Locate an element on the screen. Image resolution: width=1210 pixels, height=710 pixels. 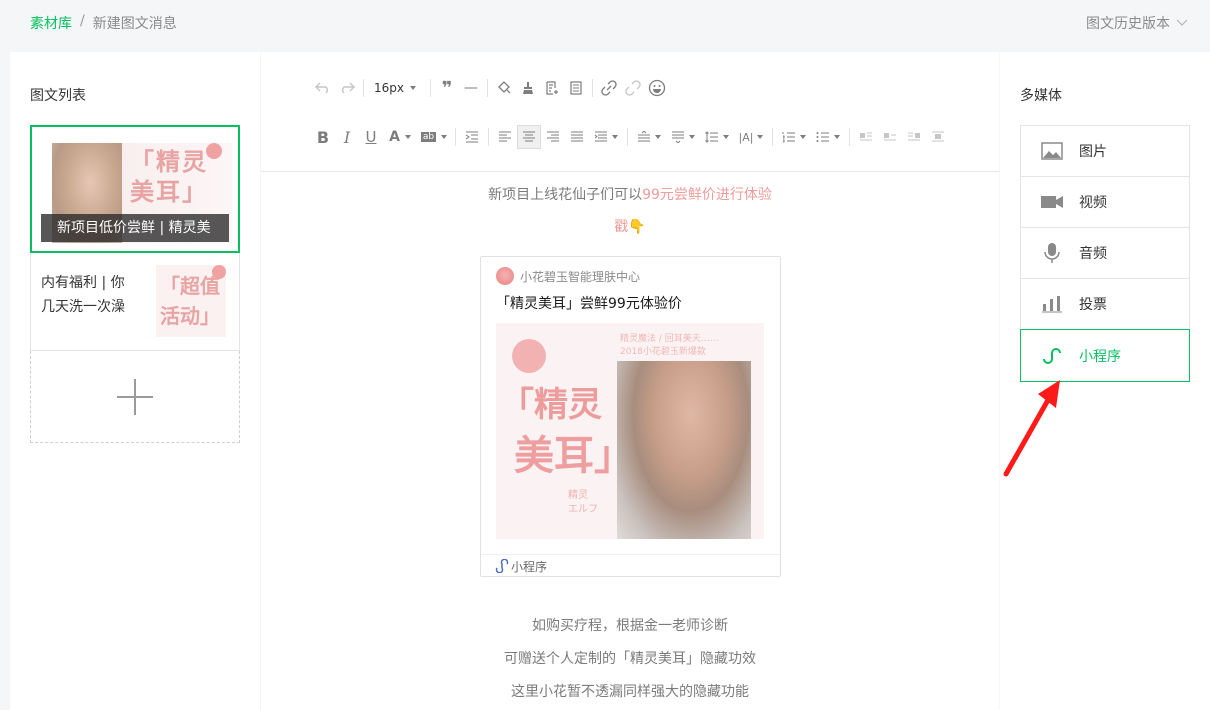
top-bar: 素材库 / 新建图文消息 图文历史版本 is located at coordinates (605, 26).